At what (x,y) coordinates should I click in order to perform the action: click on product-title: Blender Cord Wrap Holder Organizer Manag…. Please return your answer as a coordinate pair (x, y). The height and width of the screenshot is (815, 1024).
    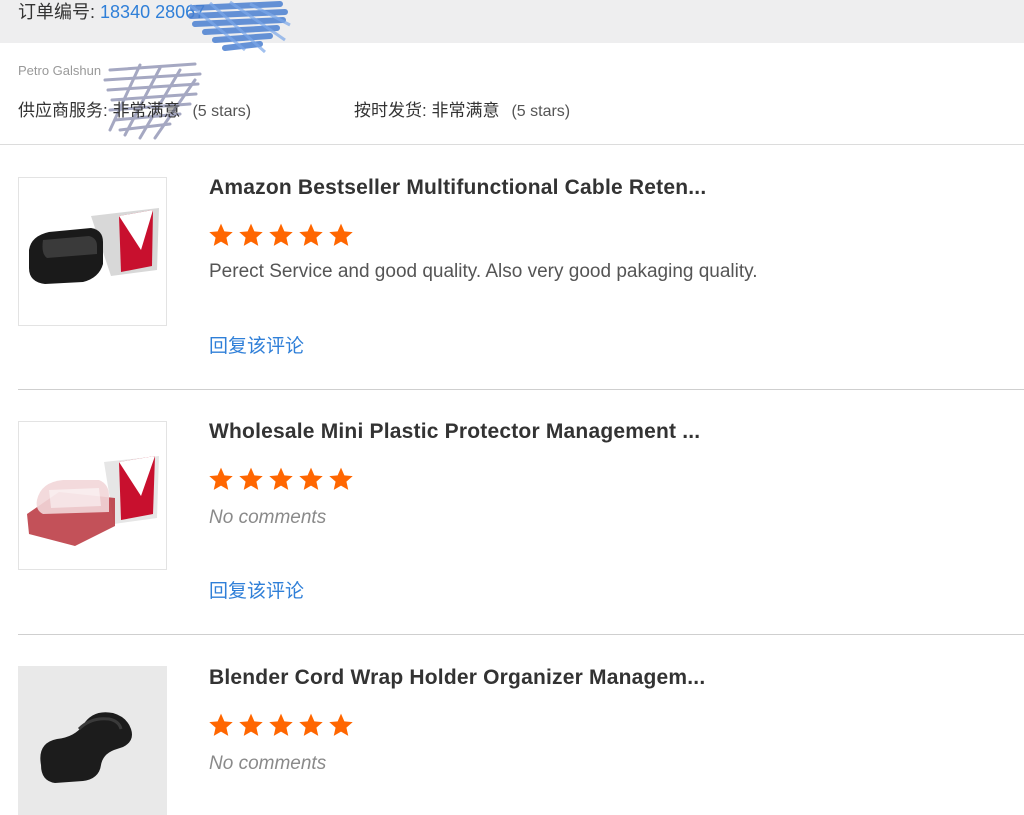
    Looking at the image, I should click on (457, 678).